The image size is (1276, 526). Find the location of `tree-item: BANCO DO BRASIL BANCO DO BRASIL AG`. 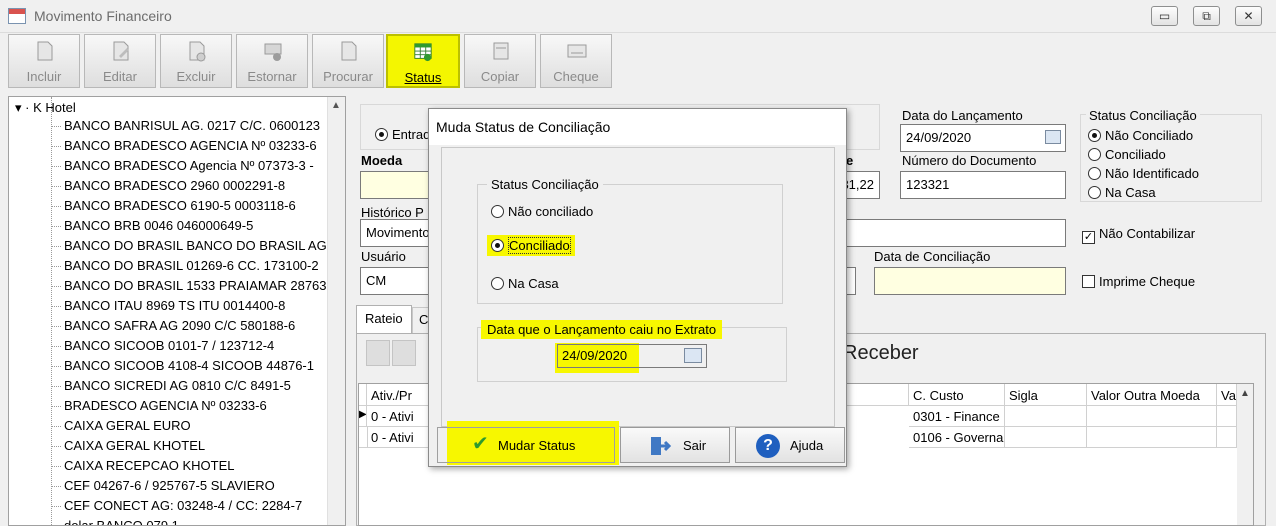

tree-item: BANCO DO BRASIL BANCO DO BRASIL AG is located at coordinates (195, 245).